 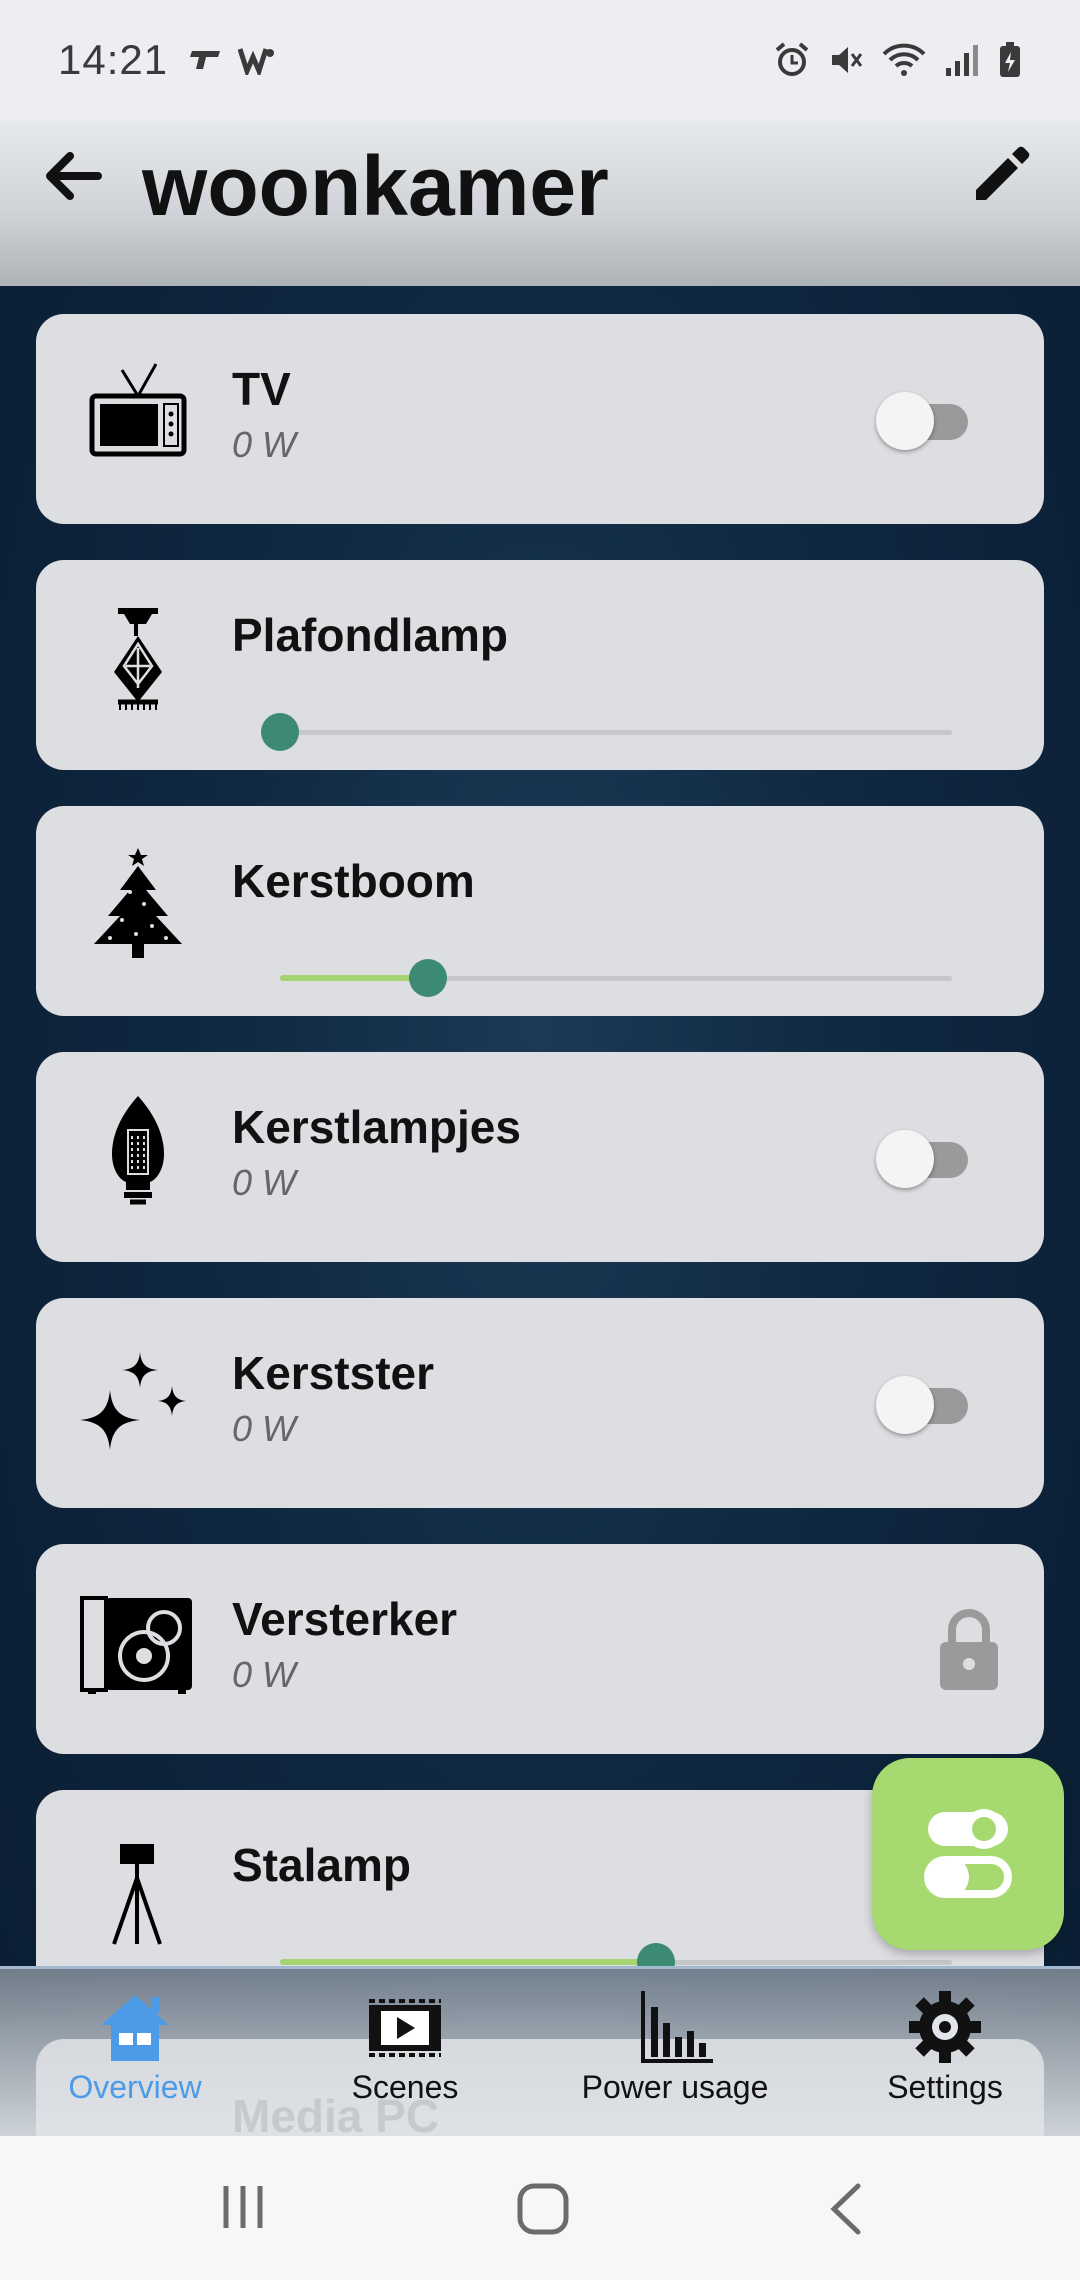 What do you see at coordinates (1010, 59) in the screenshot?
I see `battery-icon` at bounding box center [1010, 59].